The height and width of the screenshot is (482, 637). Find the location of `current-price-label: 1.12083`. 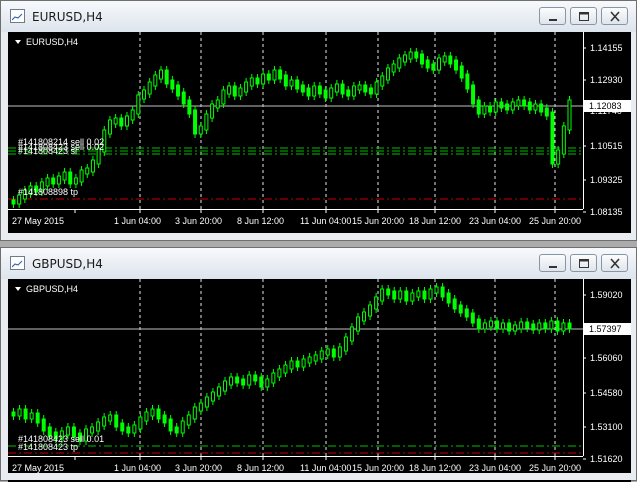

current-price-label: 1.12083 is located at coordinates (605, 106).